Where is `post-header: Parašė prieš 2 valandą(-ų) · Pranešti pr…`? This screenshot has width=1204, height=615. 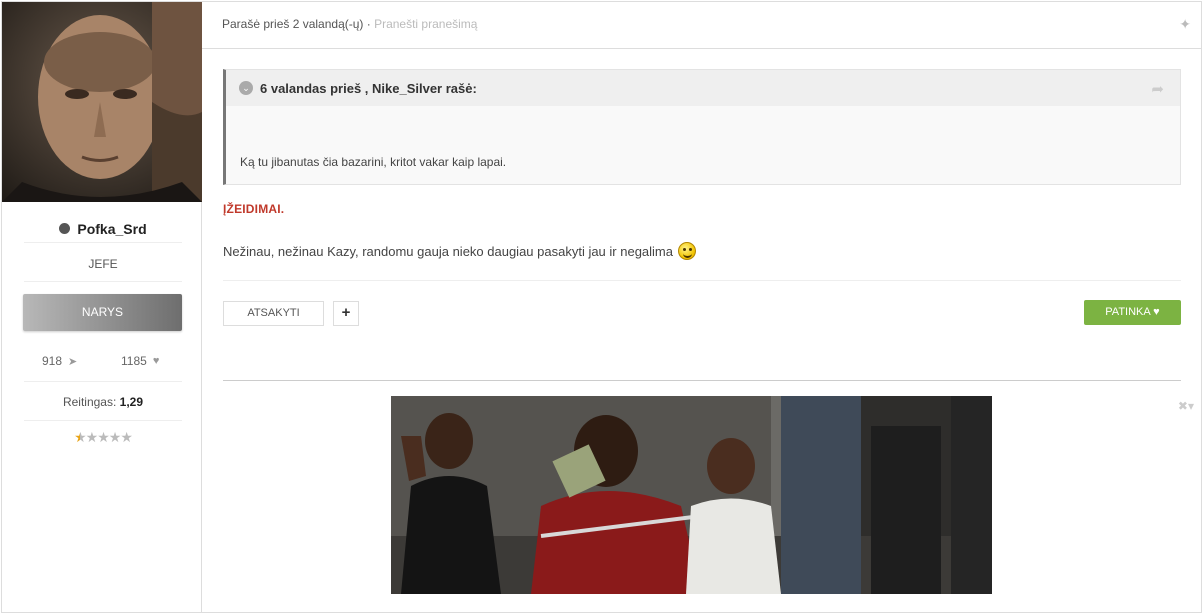
post-header: Parašė prieš 2 valandą(-ų) · Pranešti pr… is located at coordinates (701, 25).